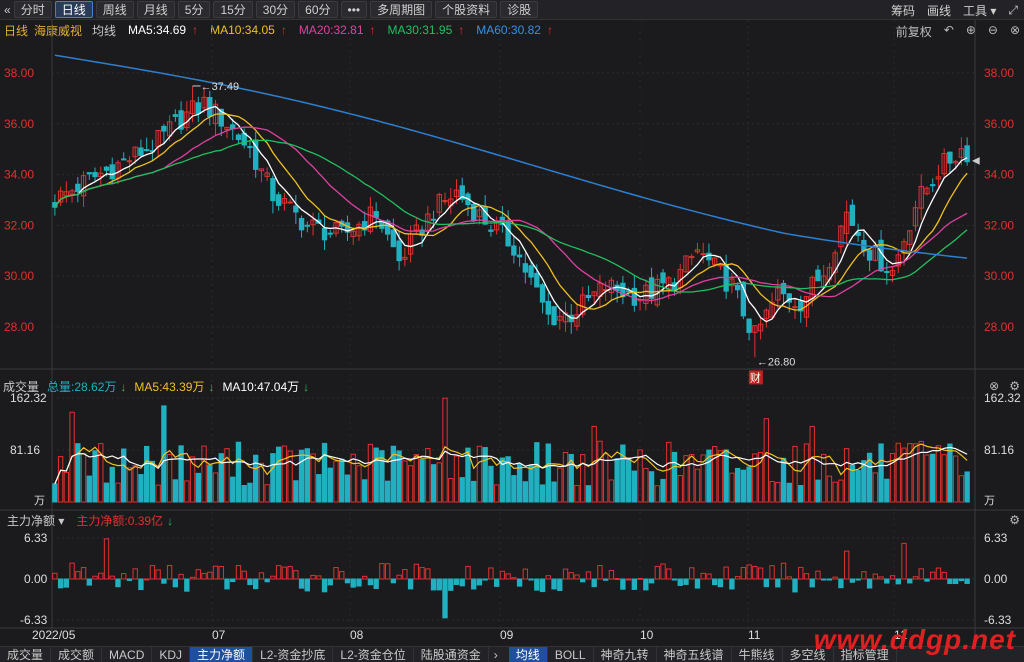 The height and width of the screenshot is (662, 1024). I want to click on toolbar-button: 5分, so click(194, 9).